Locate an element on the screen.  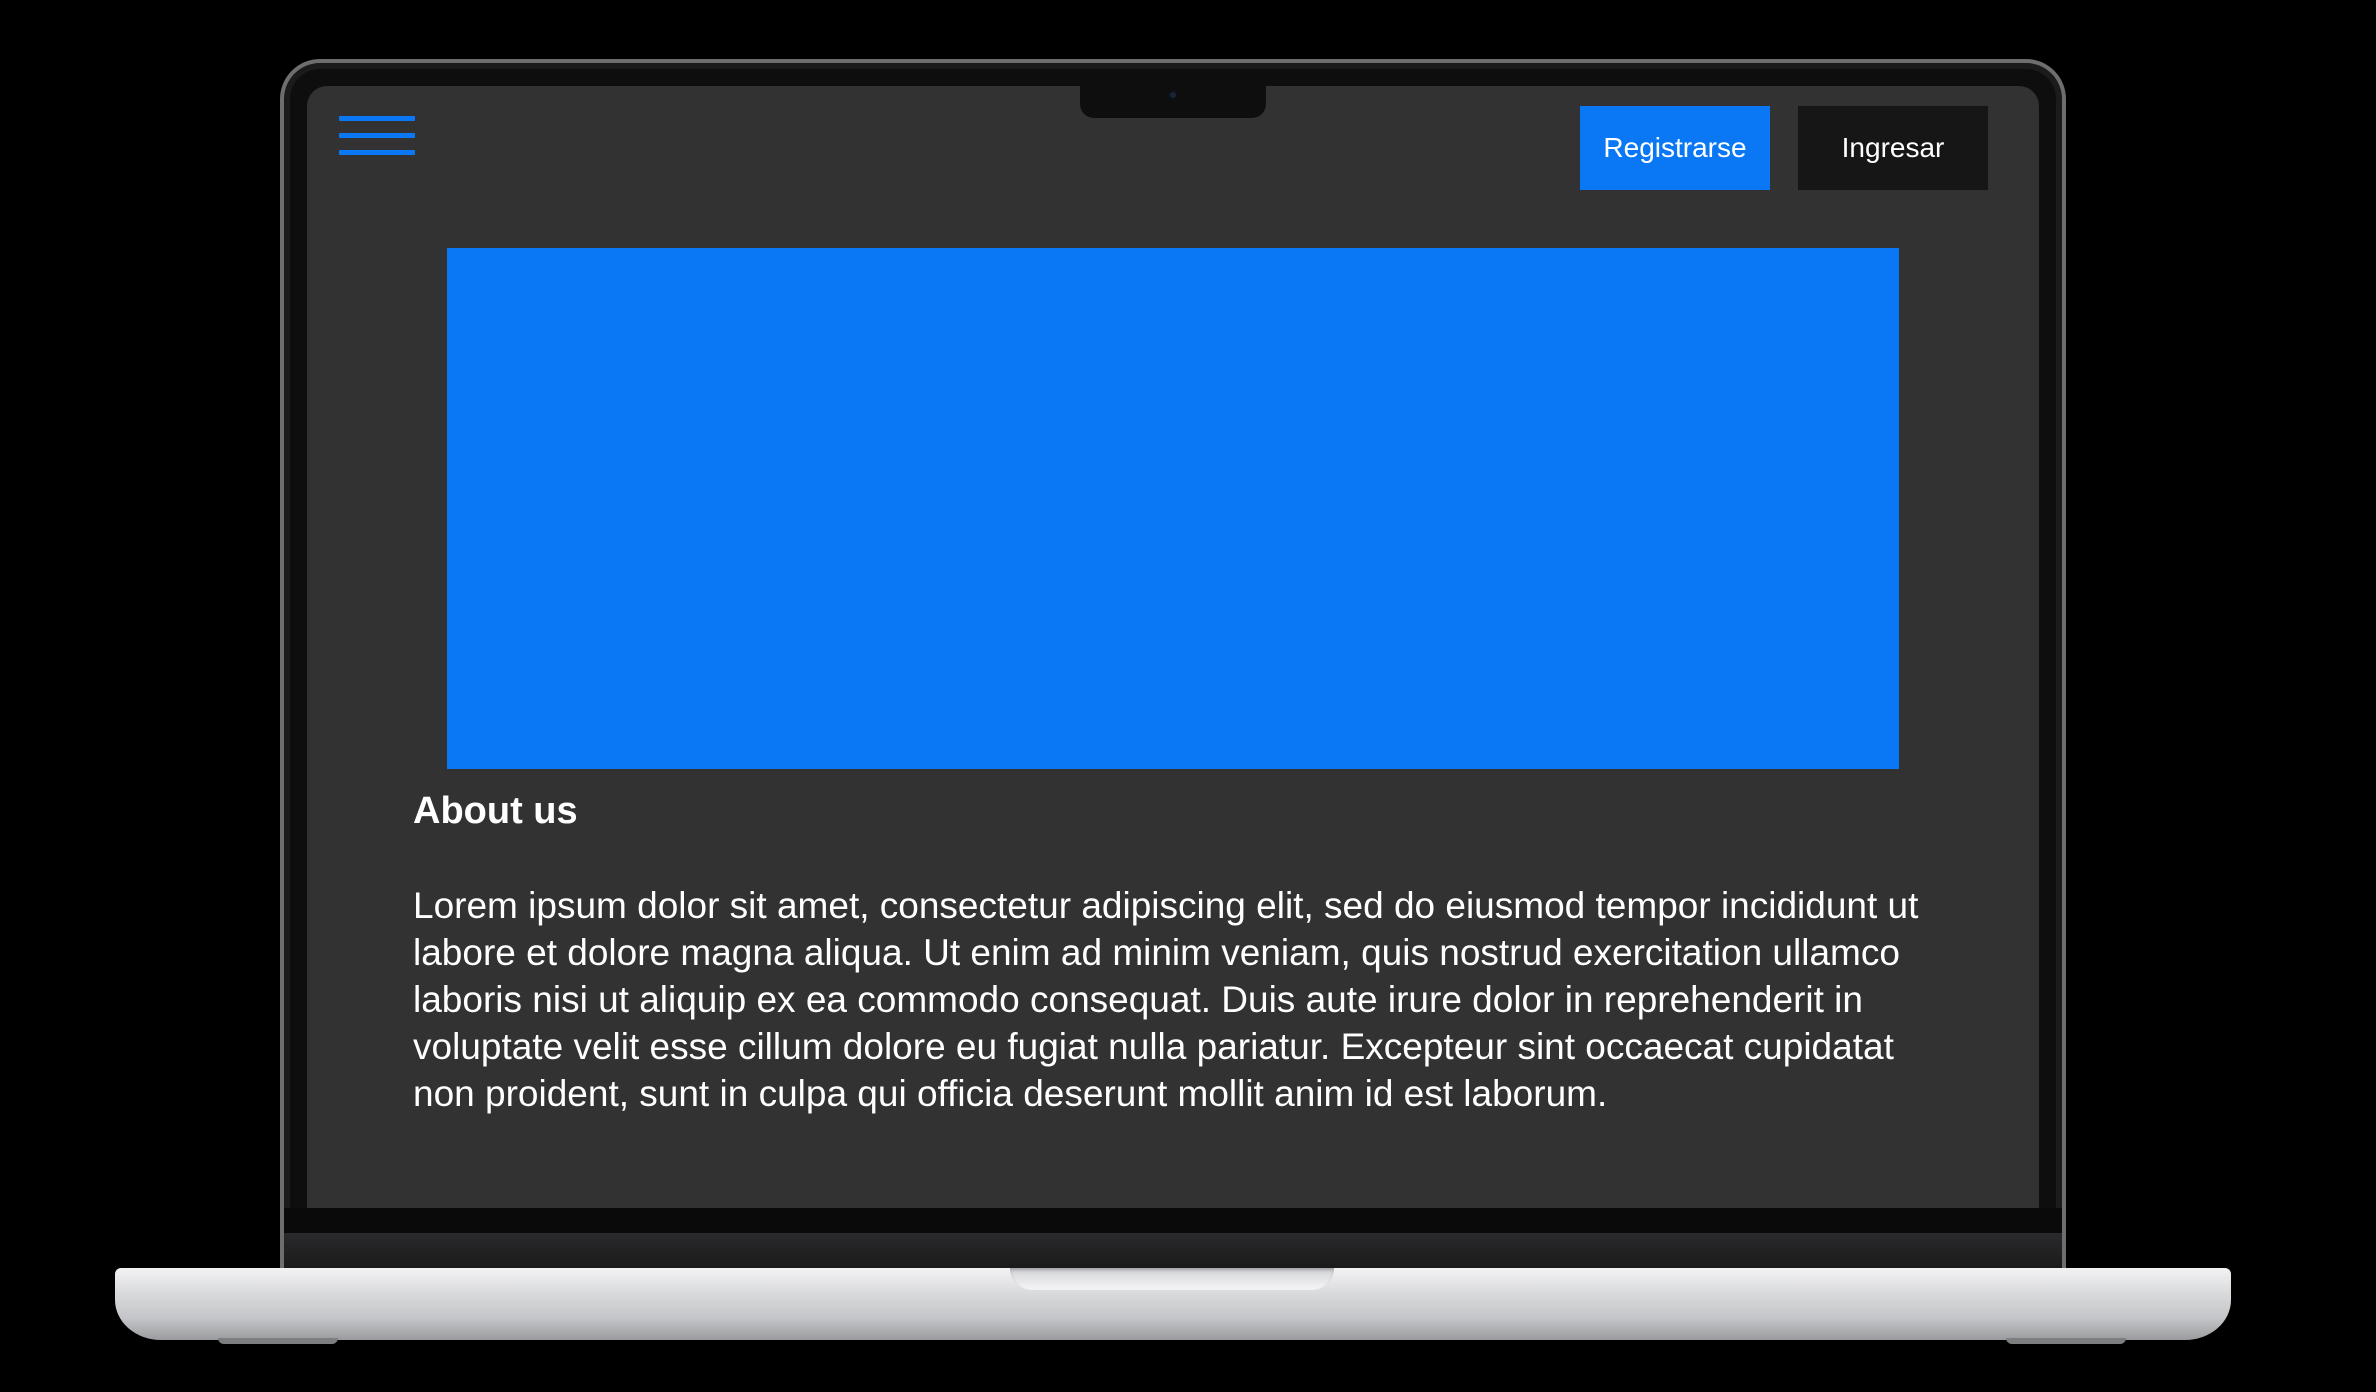
camera-notch is located at coordinates (1173, 102).